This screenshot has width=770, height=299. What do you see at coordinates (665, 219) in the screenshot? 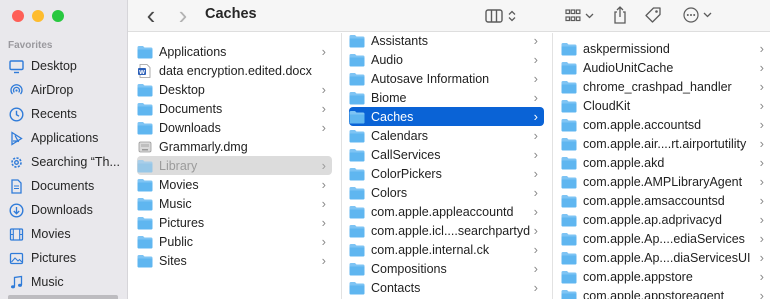
I see `folder-row: com.apple.ap.adprivacyd ›` at bounding box center [665, 219].